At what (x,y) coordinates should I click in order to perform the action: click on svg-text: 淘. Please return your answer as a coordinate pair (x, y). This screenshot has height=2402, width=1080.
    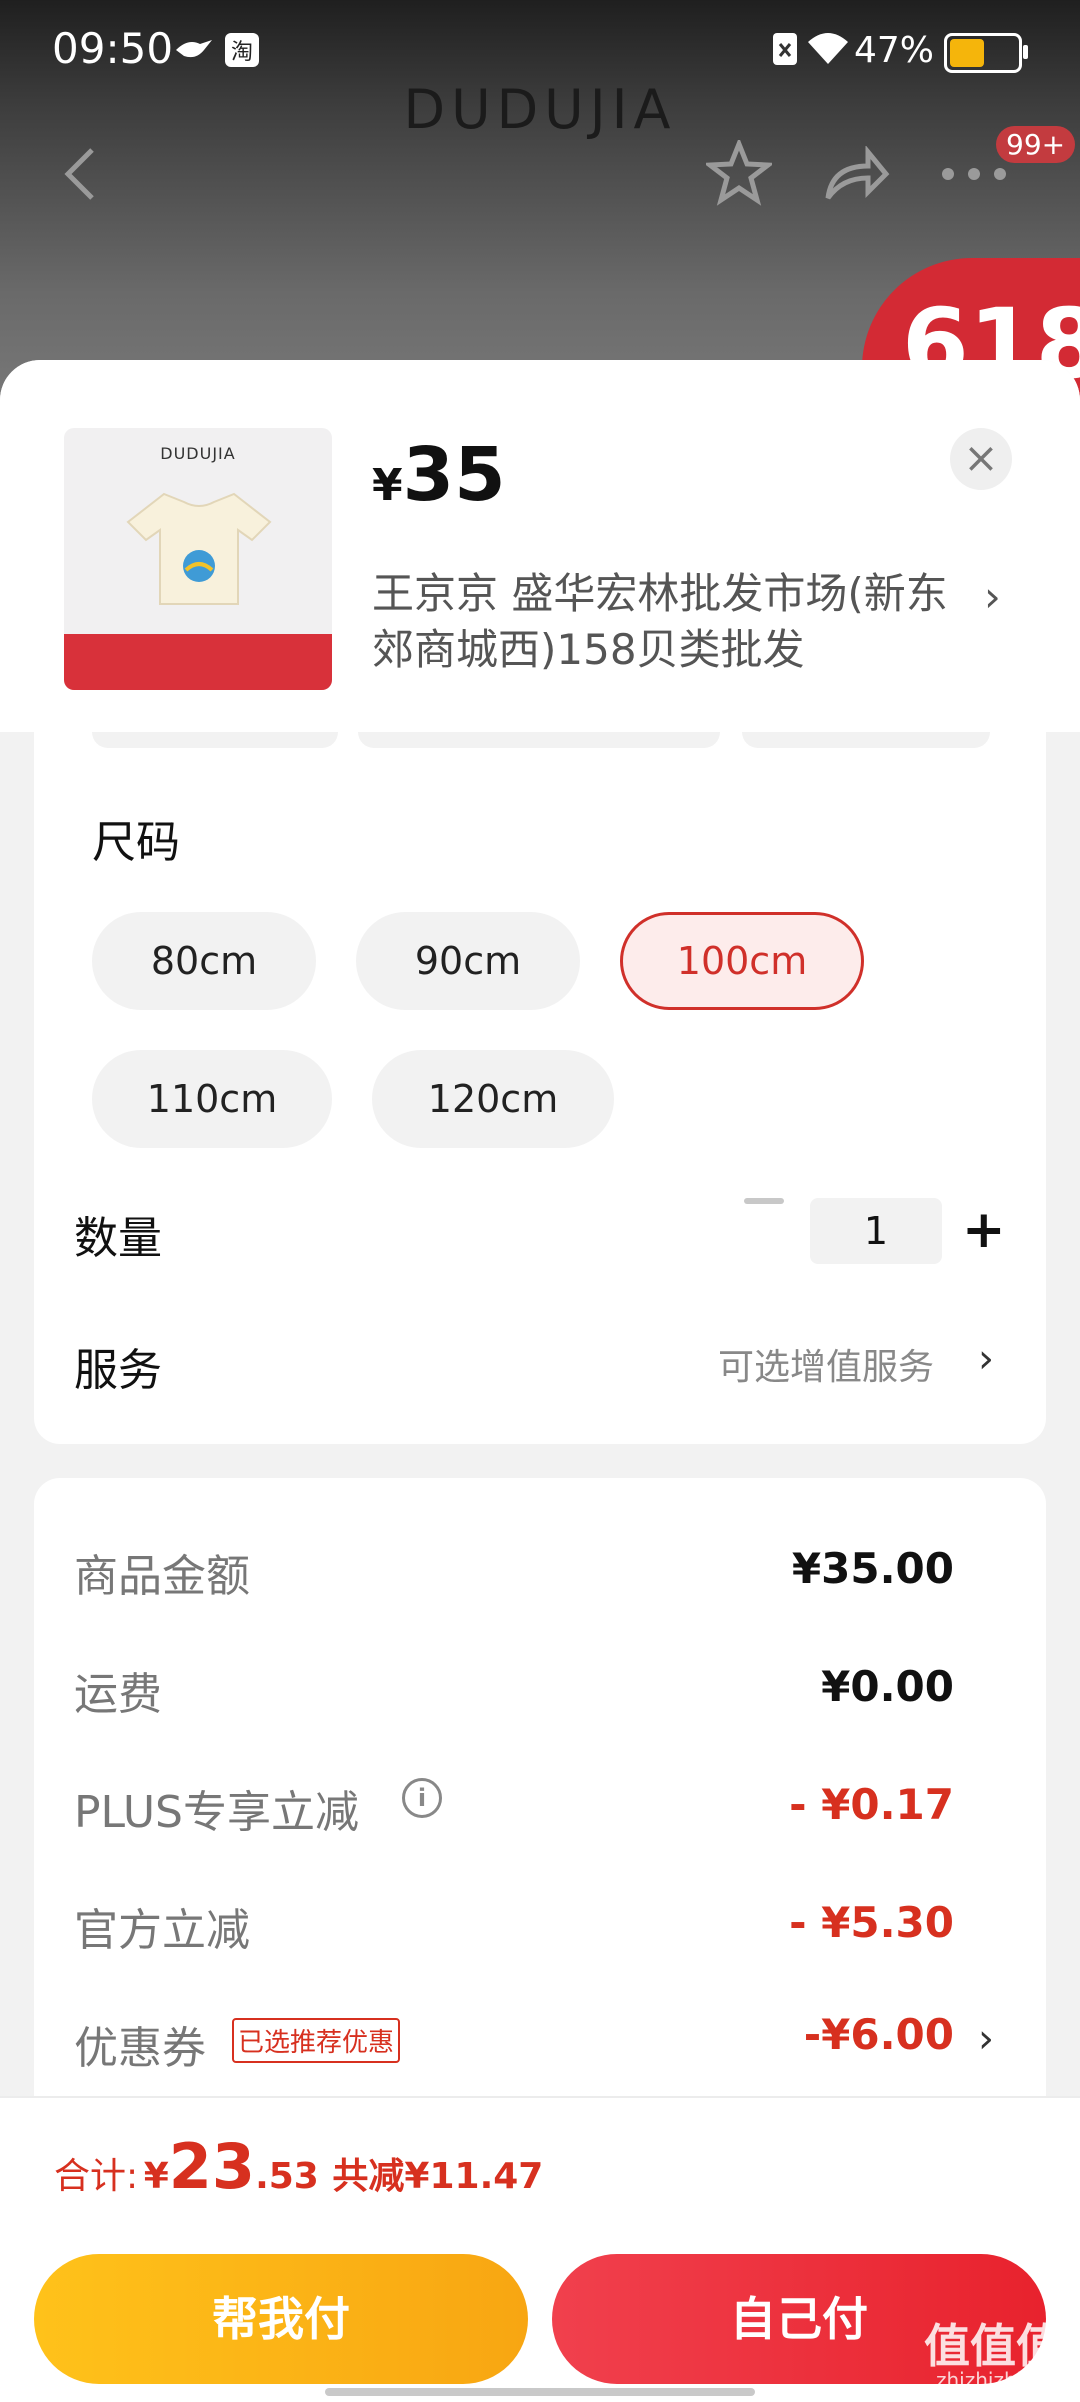
    Looking at the image, I should click on (242, 52).